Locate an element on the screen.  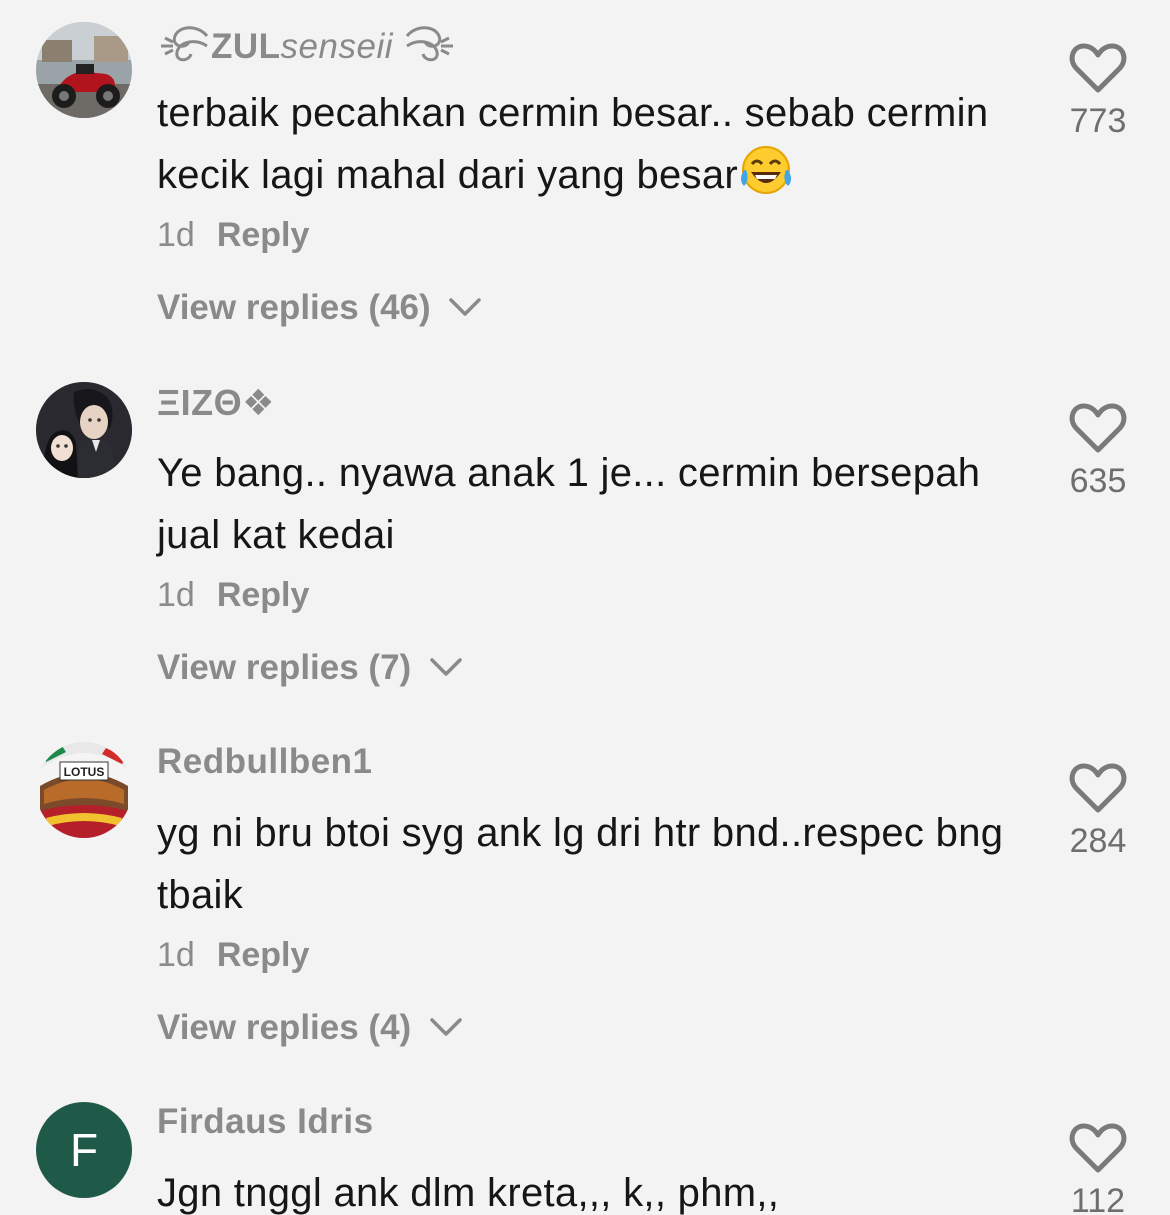
like-count: 773 is located at coordinates (1098, 121).